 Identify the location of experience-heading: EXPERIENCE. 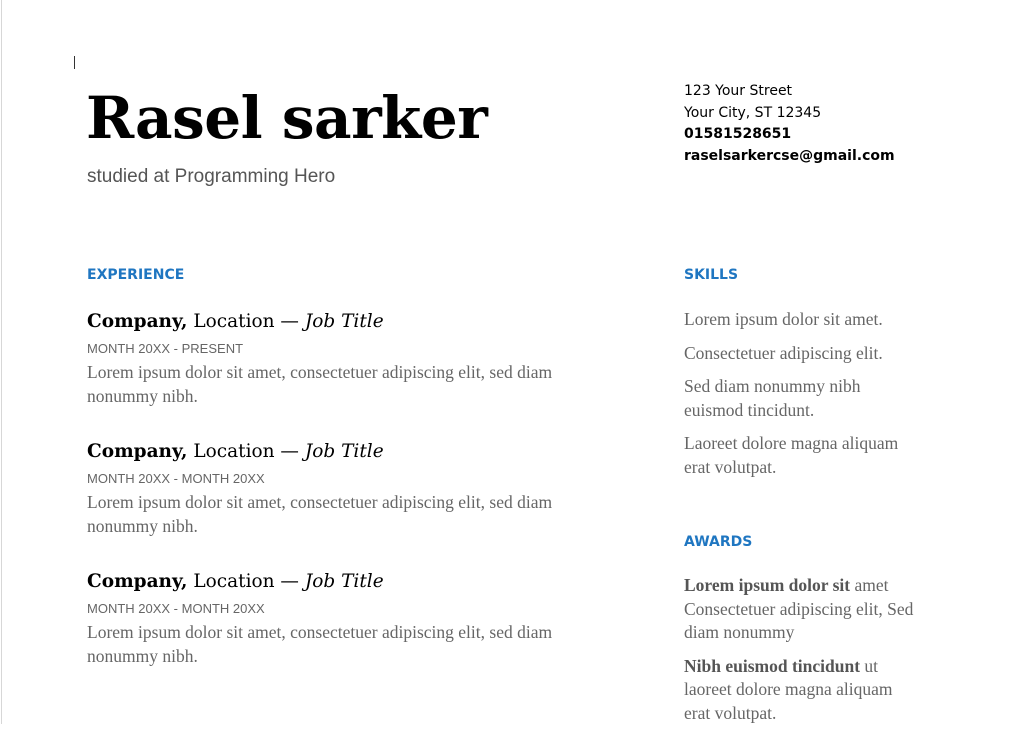
(135, 275).